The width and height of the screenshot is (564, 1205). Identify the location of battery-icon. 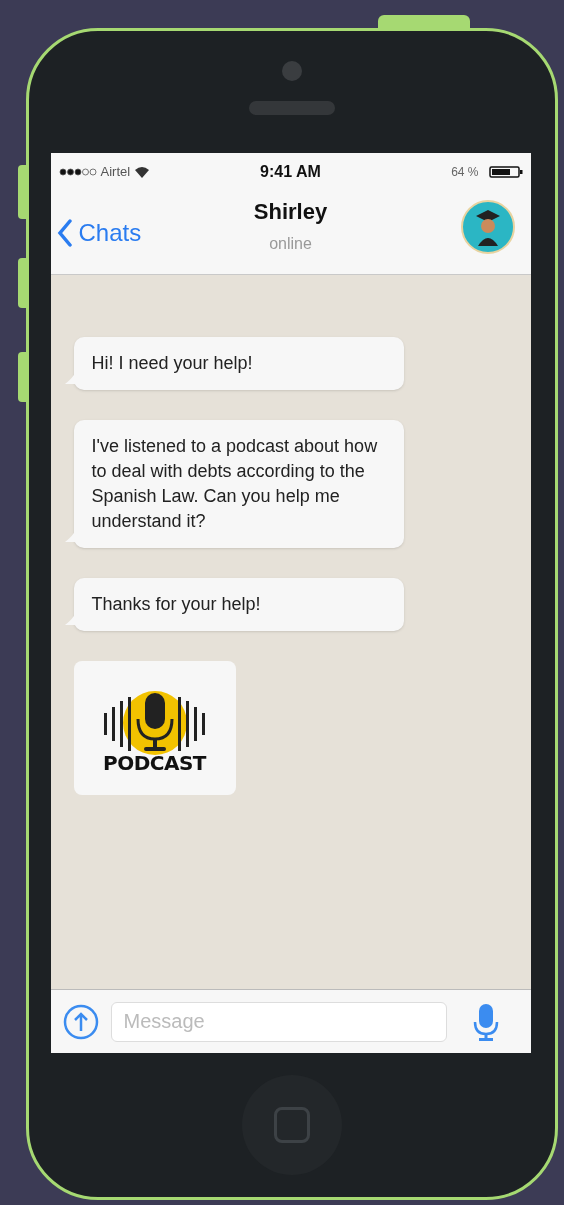
(505, 172).